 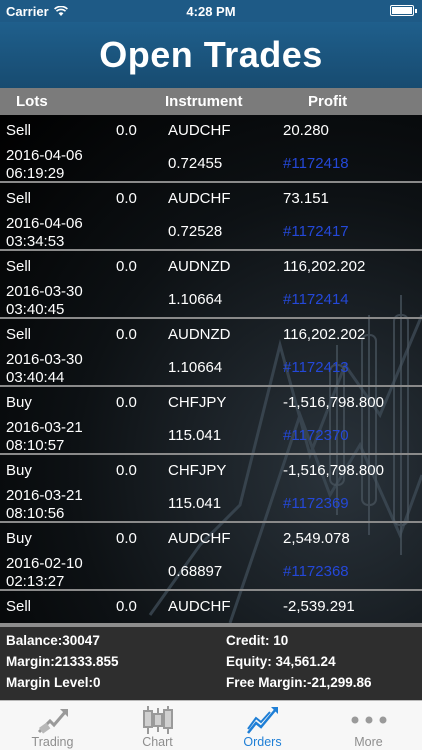 I want to click on margin-level-stat: Margin Level:0, so click(x=53, y=682).